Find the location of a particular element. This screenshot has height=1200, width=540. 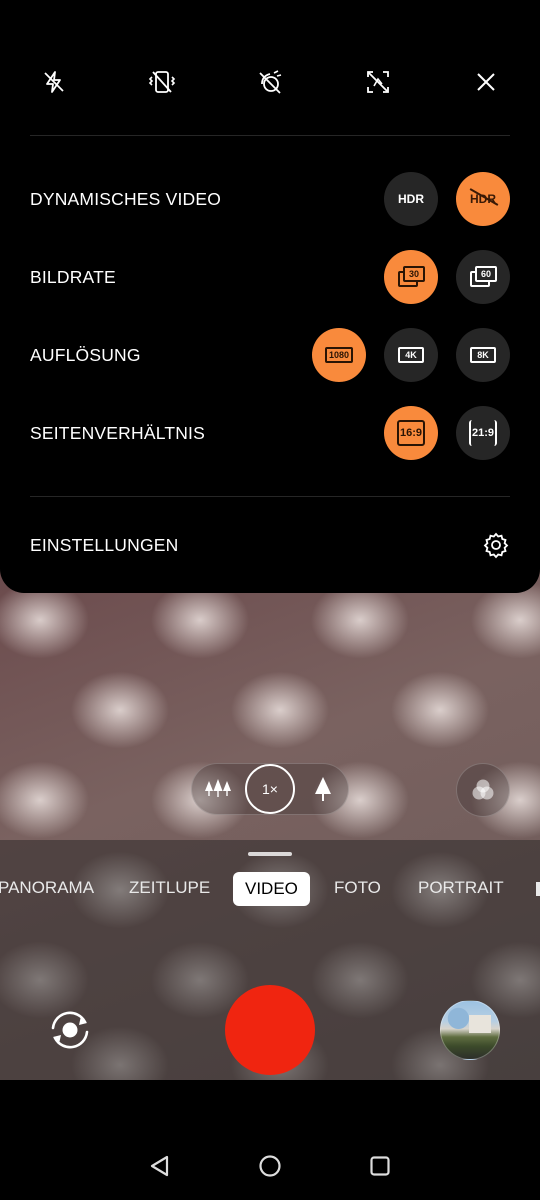

switch-camera-icon is located at coordinates (70, 1030).